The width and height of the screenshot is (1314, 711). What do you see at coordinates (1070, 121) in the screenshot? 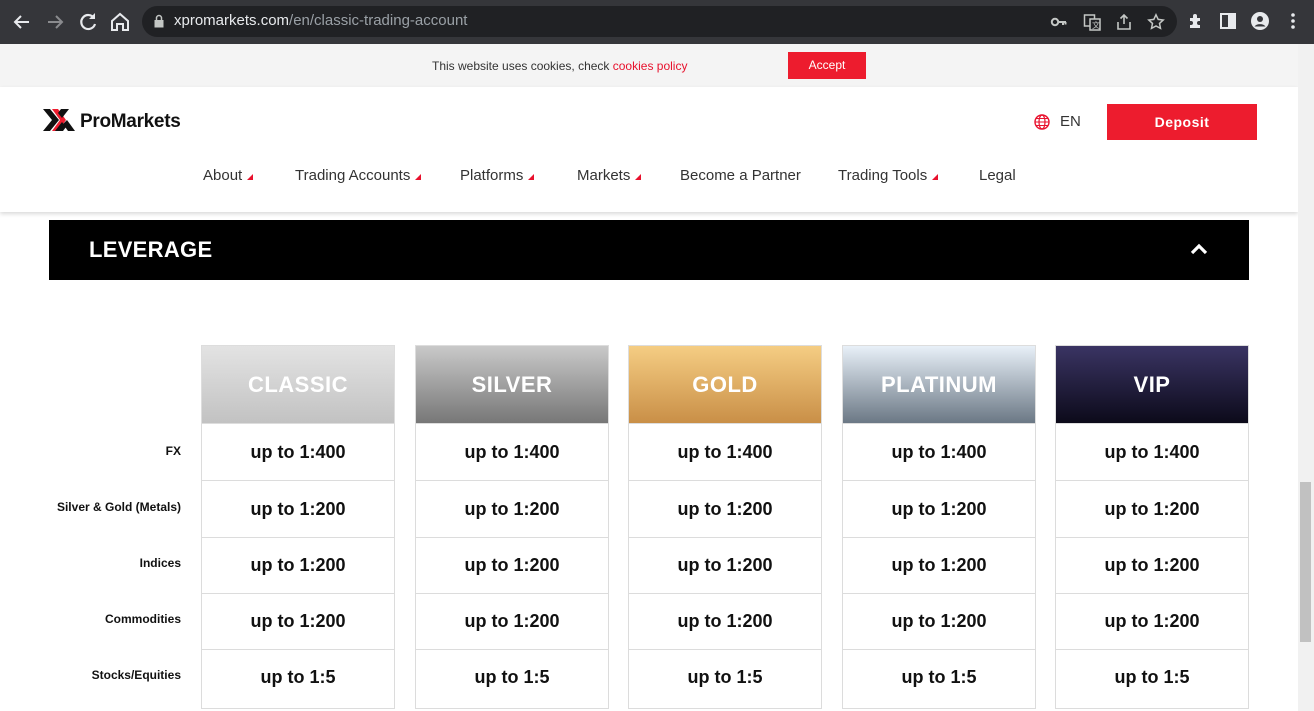
I see `language-code: EN` at bounding box center [1070, 121].